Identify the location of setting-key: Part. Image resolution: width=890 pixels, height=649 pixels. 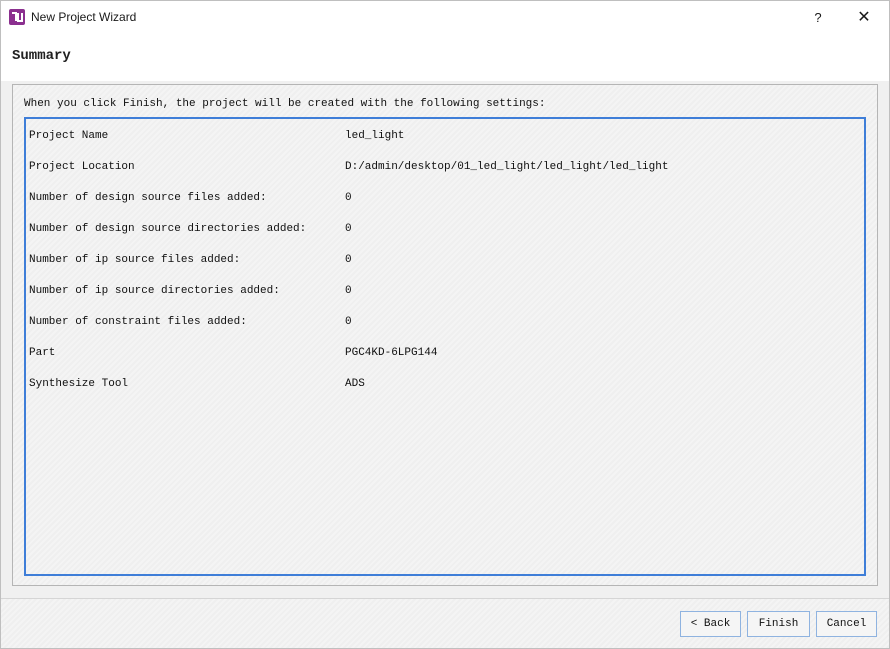
(42, 353).